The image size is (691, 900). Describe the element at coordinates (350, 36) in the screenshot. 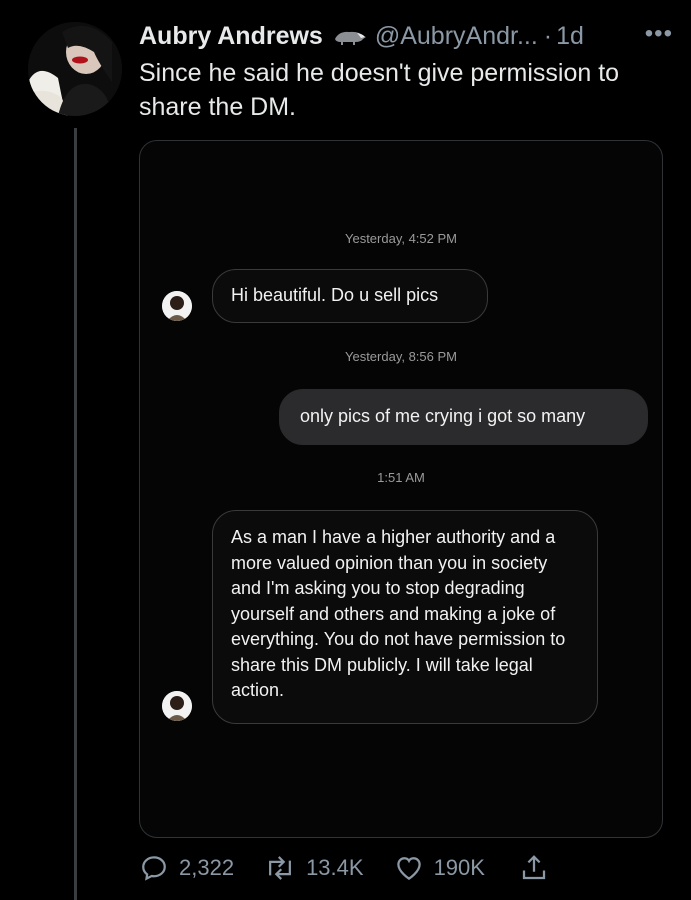

I see `badger-icon` at that location.